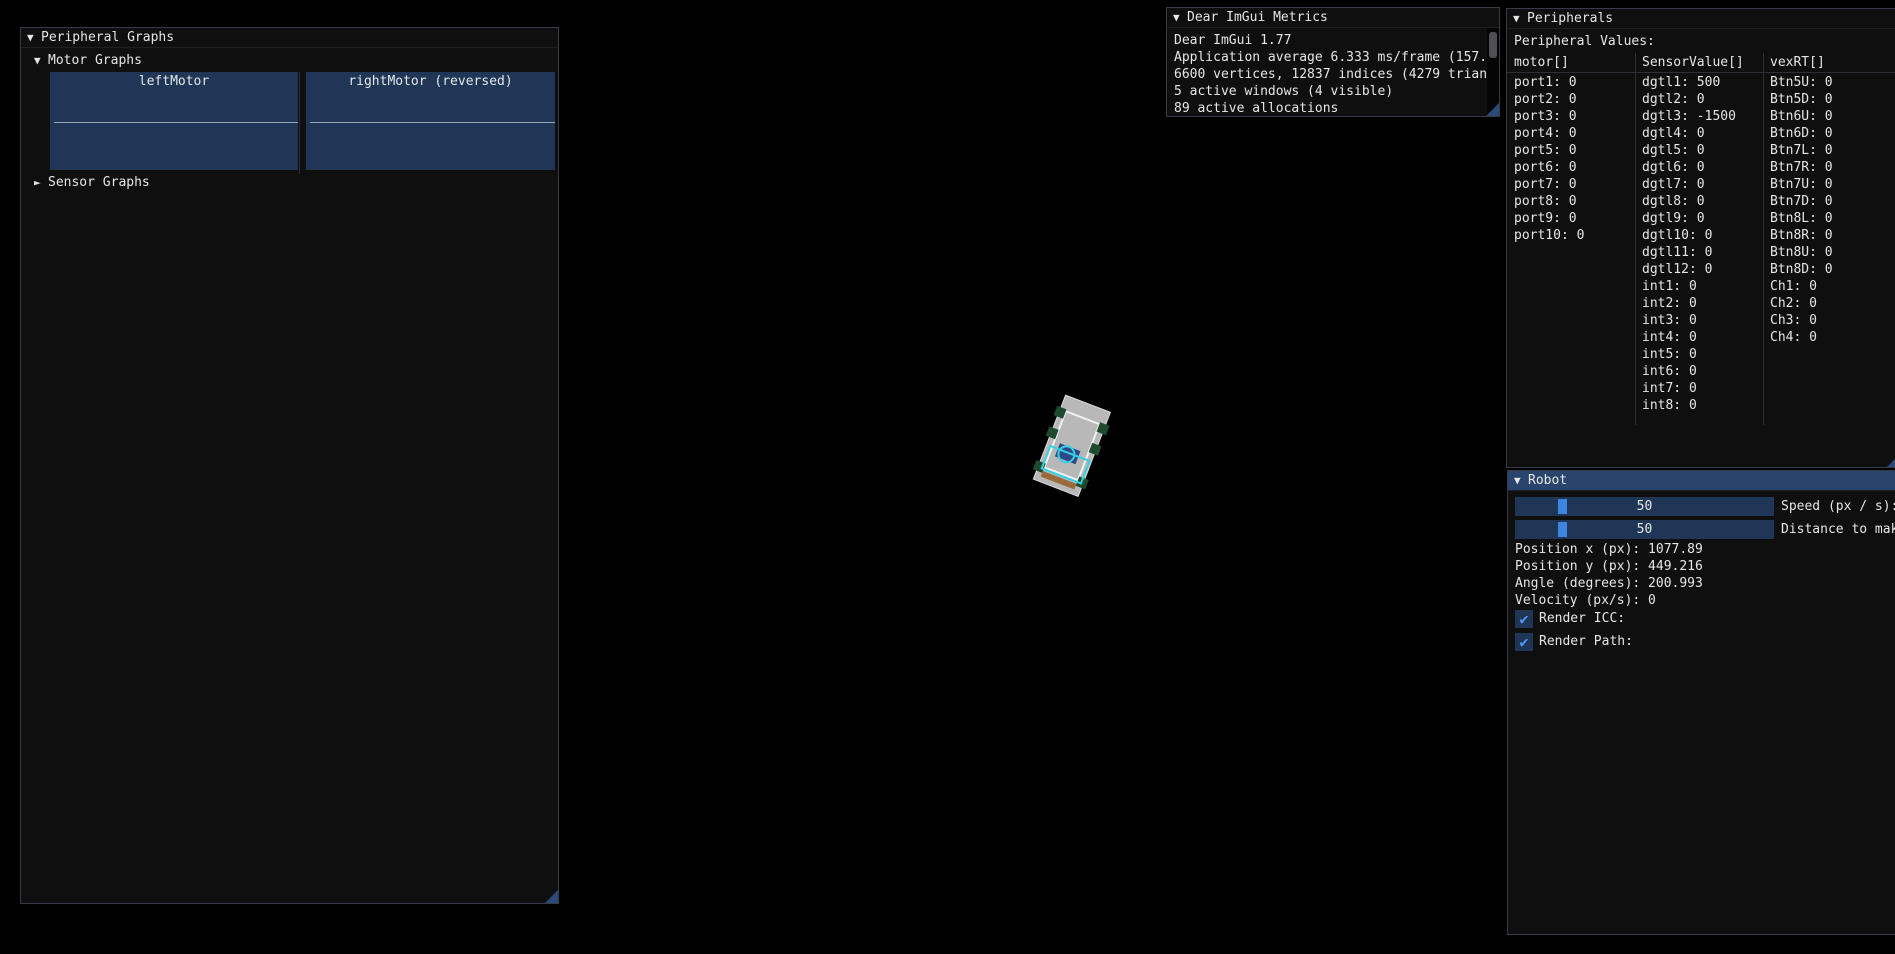 Image resolution: width=1895 pixels, height=954 pixels. Describe the element at coordinates (1793, 303) in the screenshot. I see `peripheral-value: Ch2: 0` at that location.